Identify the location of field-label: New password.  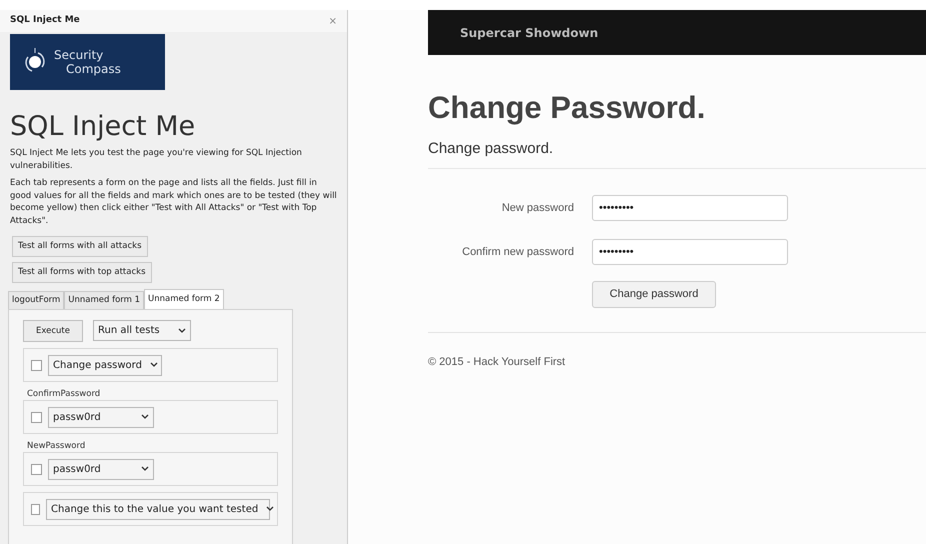
(537, 208).